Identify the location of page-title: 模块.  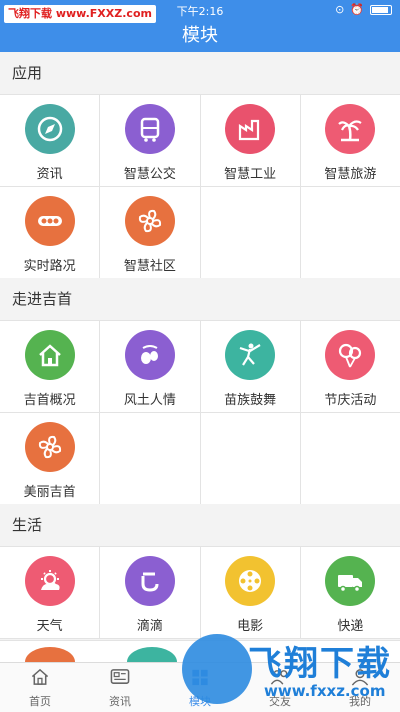
(200, 35).